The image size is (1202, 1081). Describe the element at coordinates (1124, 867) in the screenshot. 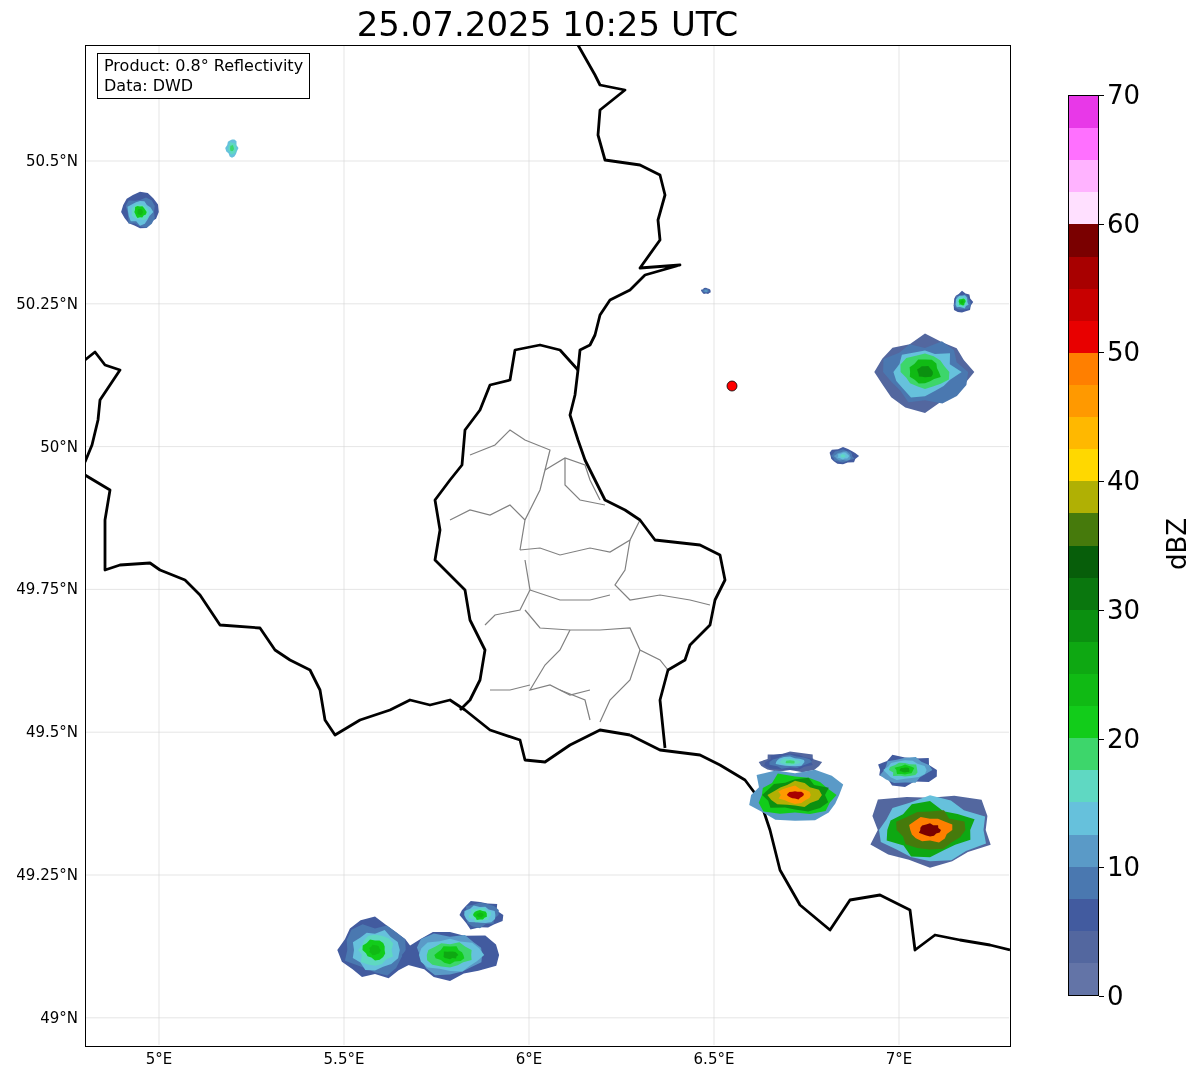

I see `colorbar-tick-label: 10` at that location.